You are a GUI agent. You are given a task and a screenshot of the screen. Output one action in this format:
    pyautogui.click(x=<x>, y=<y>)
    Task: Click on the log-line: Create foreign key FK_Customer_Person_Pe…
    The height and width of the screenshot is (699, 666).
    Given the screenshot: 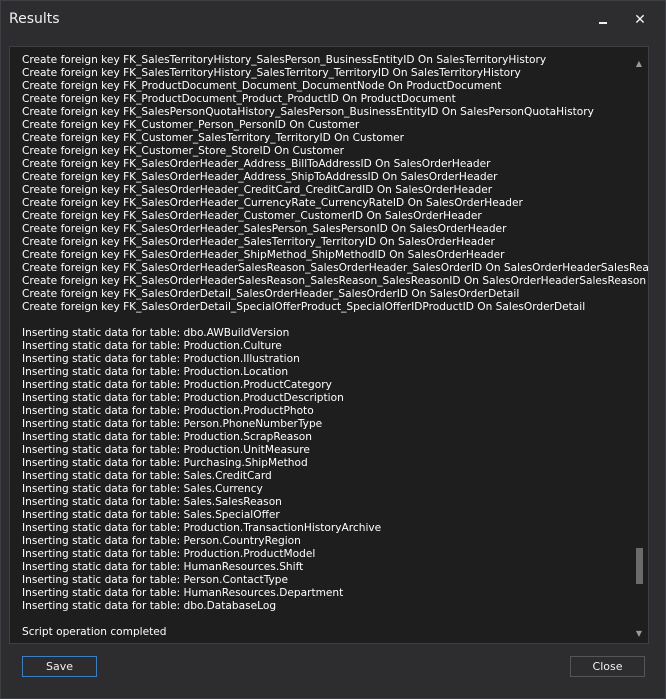 What is the action you would take?
    pyautogui.click(x=191, y=125)
    